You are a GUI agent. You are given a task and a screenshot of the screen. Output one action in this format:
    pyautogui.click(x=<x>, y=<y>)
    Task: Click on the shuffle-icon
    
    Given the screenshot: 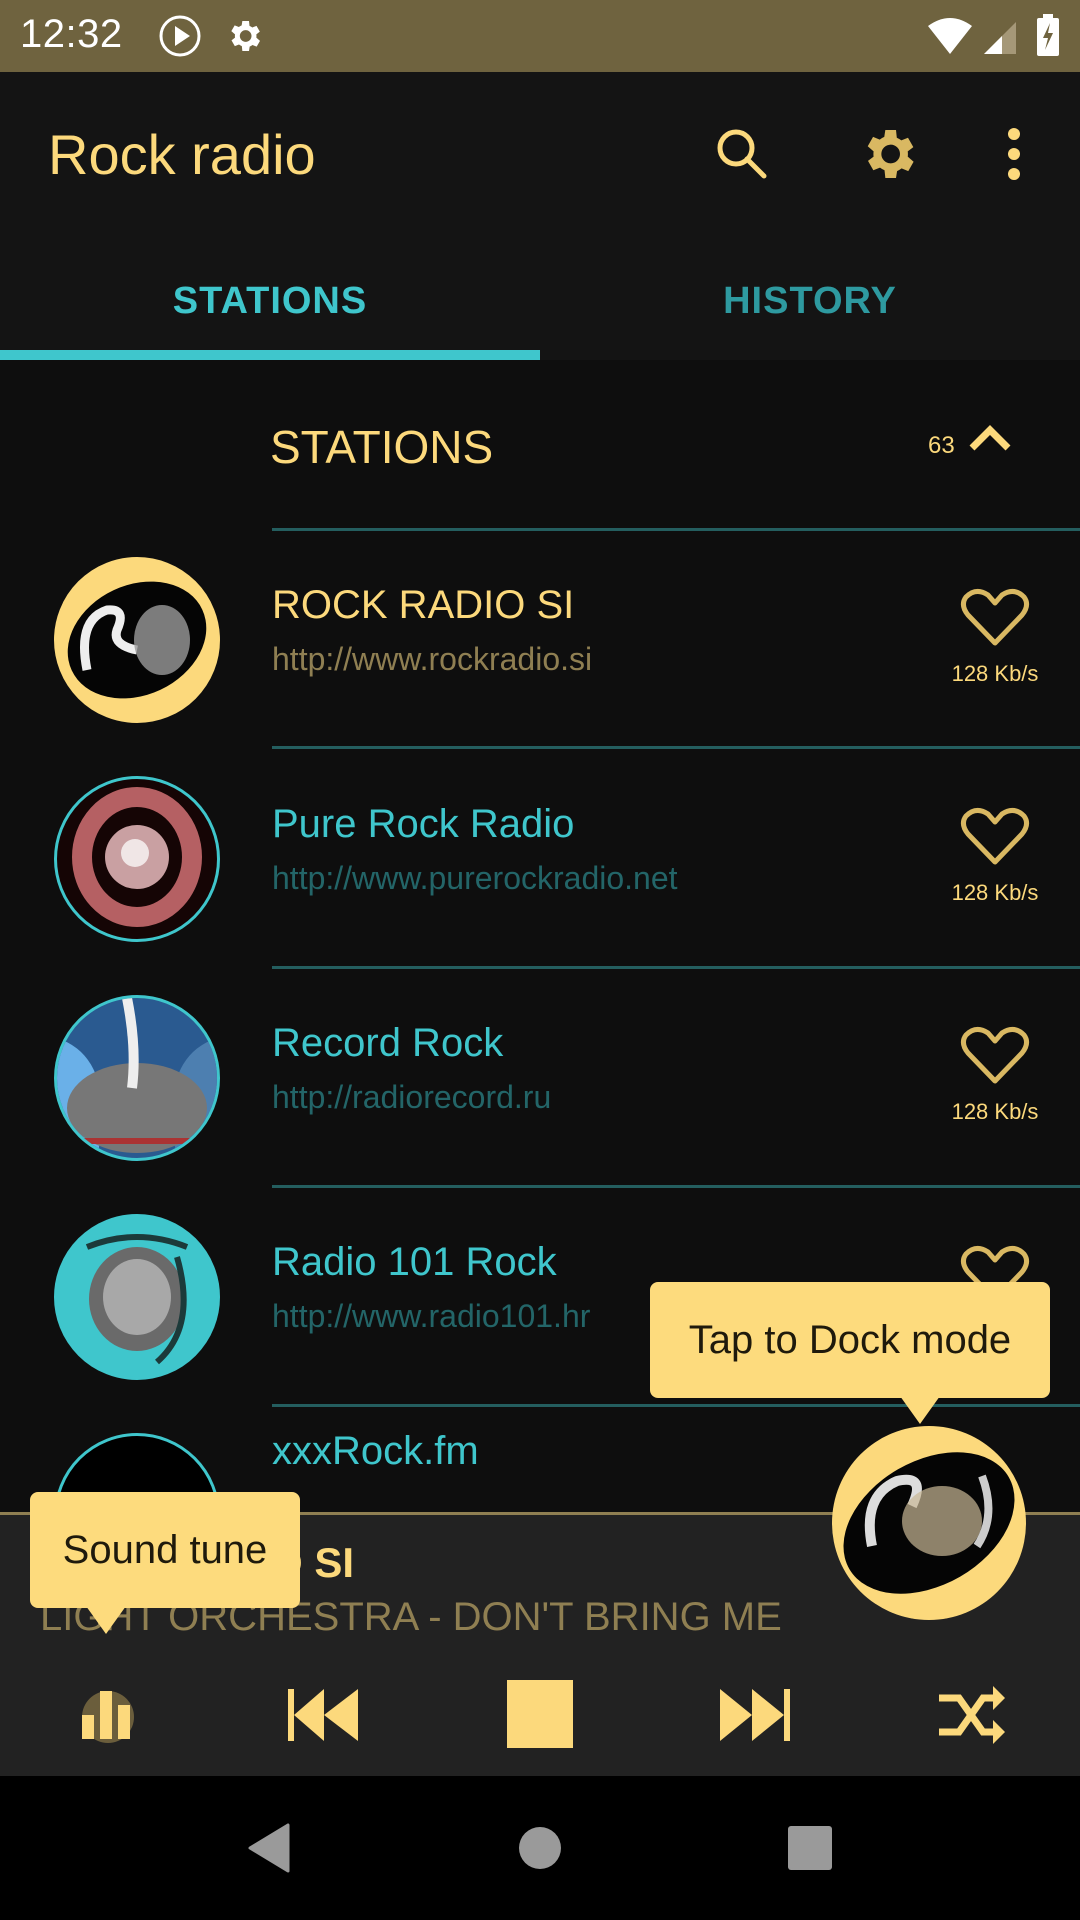 What is the action you would take?
    pyautogui.click(x=972, y=1715)
    